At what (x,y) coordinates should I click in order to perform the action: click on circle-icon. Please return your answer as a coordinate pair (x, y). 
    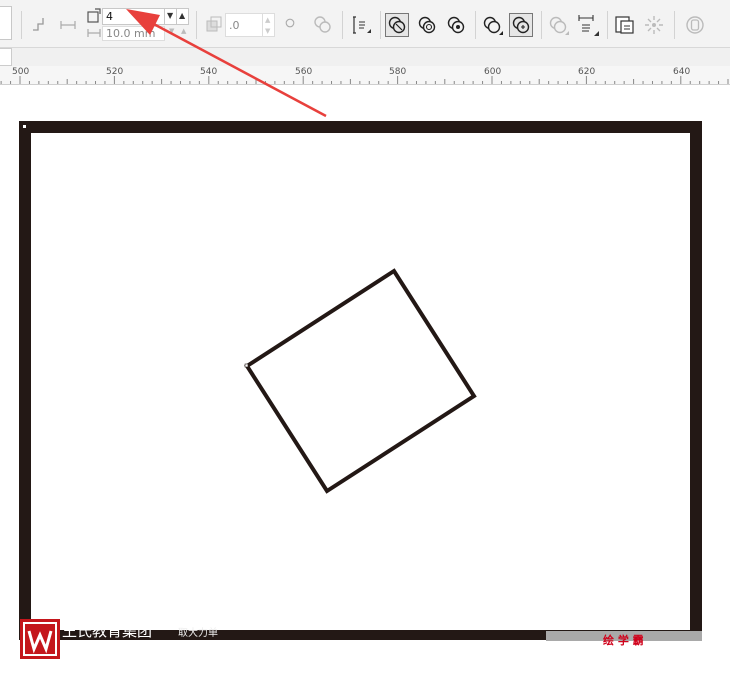
    Looking at the image, I should click on (290, 23).